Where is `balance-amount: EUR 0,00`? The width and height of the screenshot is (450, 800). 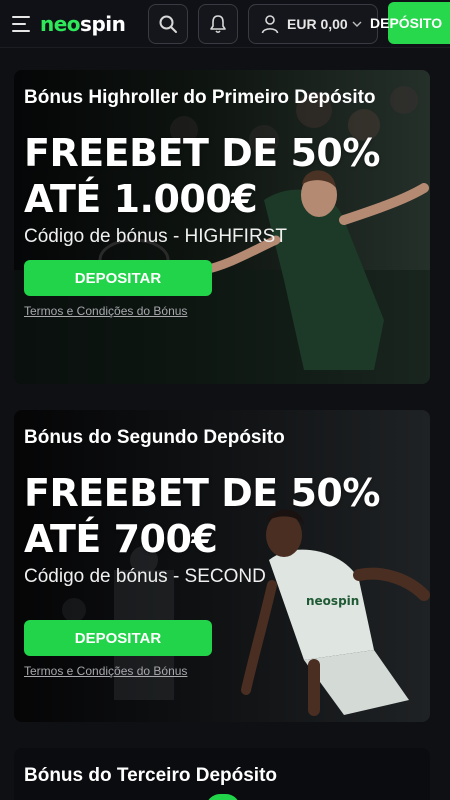
balance-amount: EUR 0,00 is located at coordinates (317, 24).